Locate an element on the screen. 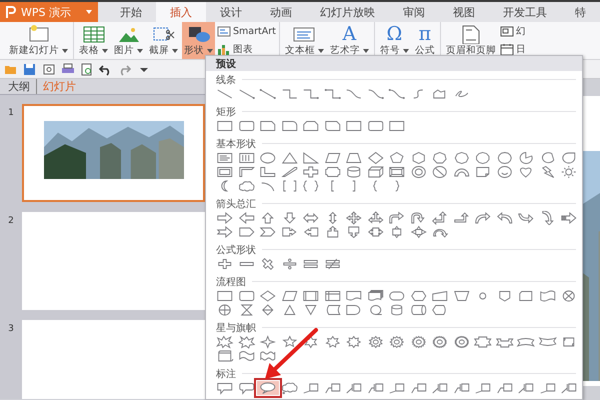  slide-number: 1 is located at coordinates (11, 112).